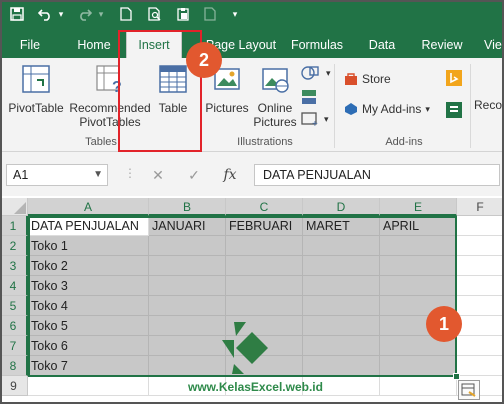 Image resolution: width=504 pixels, height=404 pixels. Describe the element at coordinates (315, 73) in the screenshot. I see `shapes-button: ▾` at that location.